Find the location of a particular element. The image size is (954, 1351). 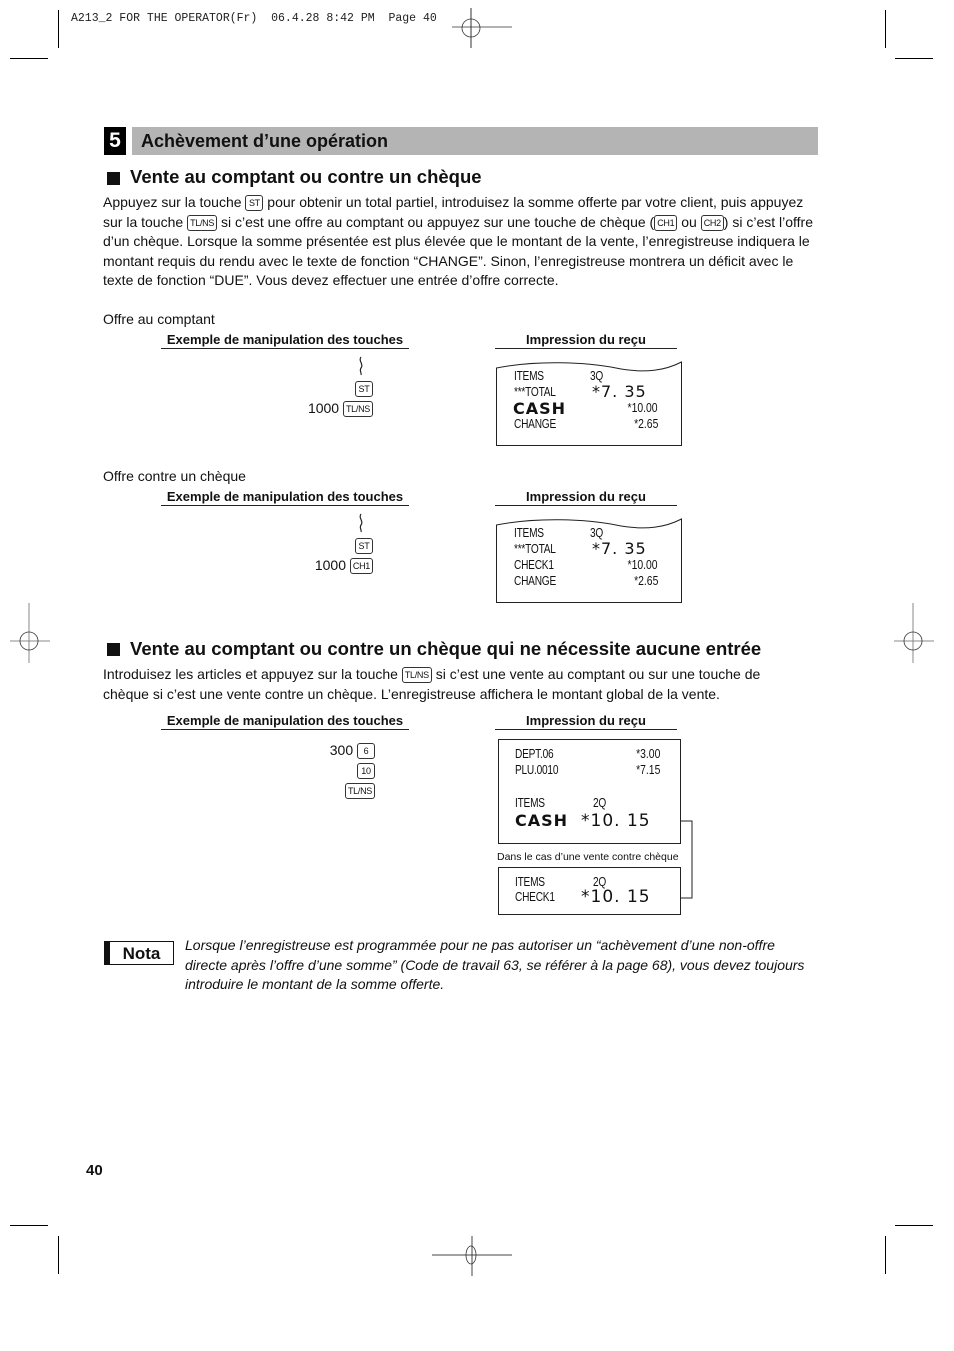

check-caption: Dans le cas d’une vente contre chèque is located at coordinates (588, 857).